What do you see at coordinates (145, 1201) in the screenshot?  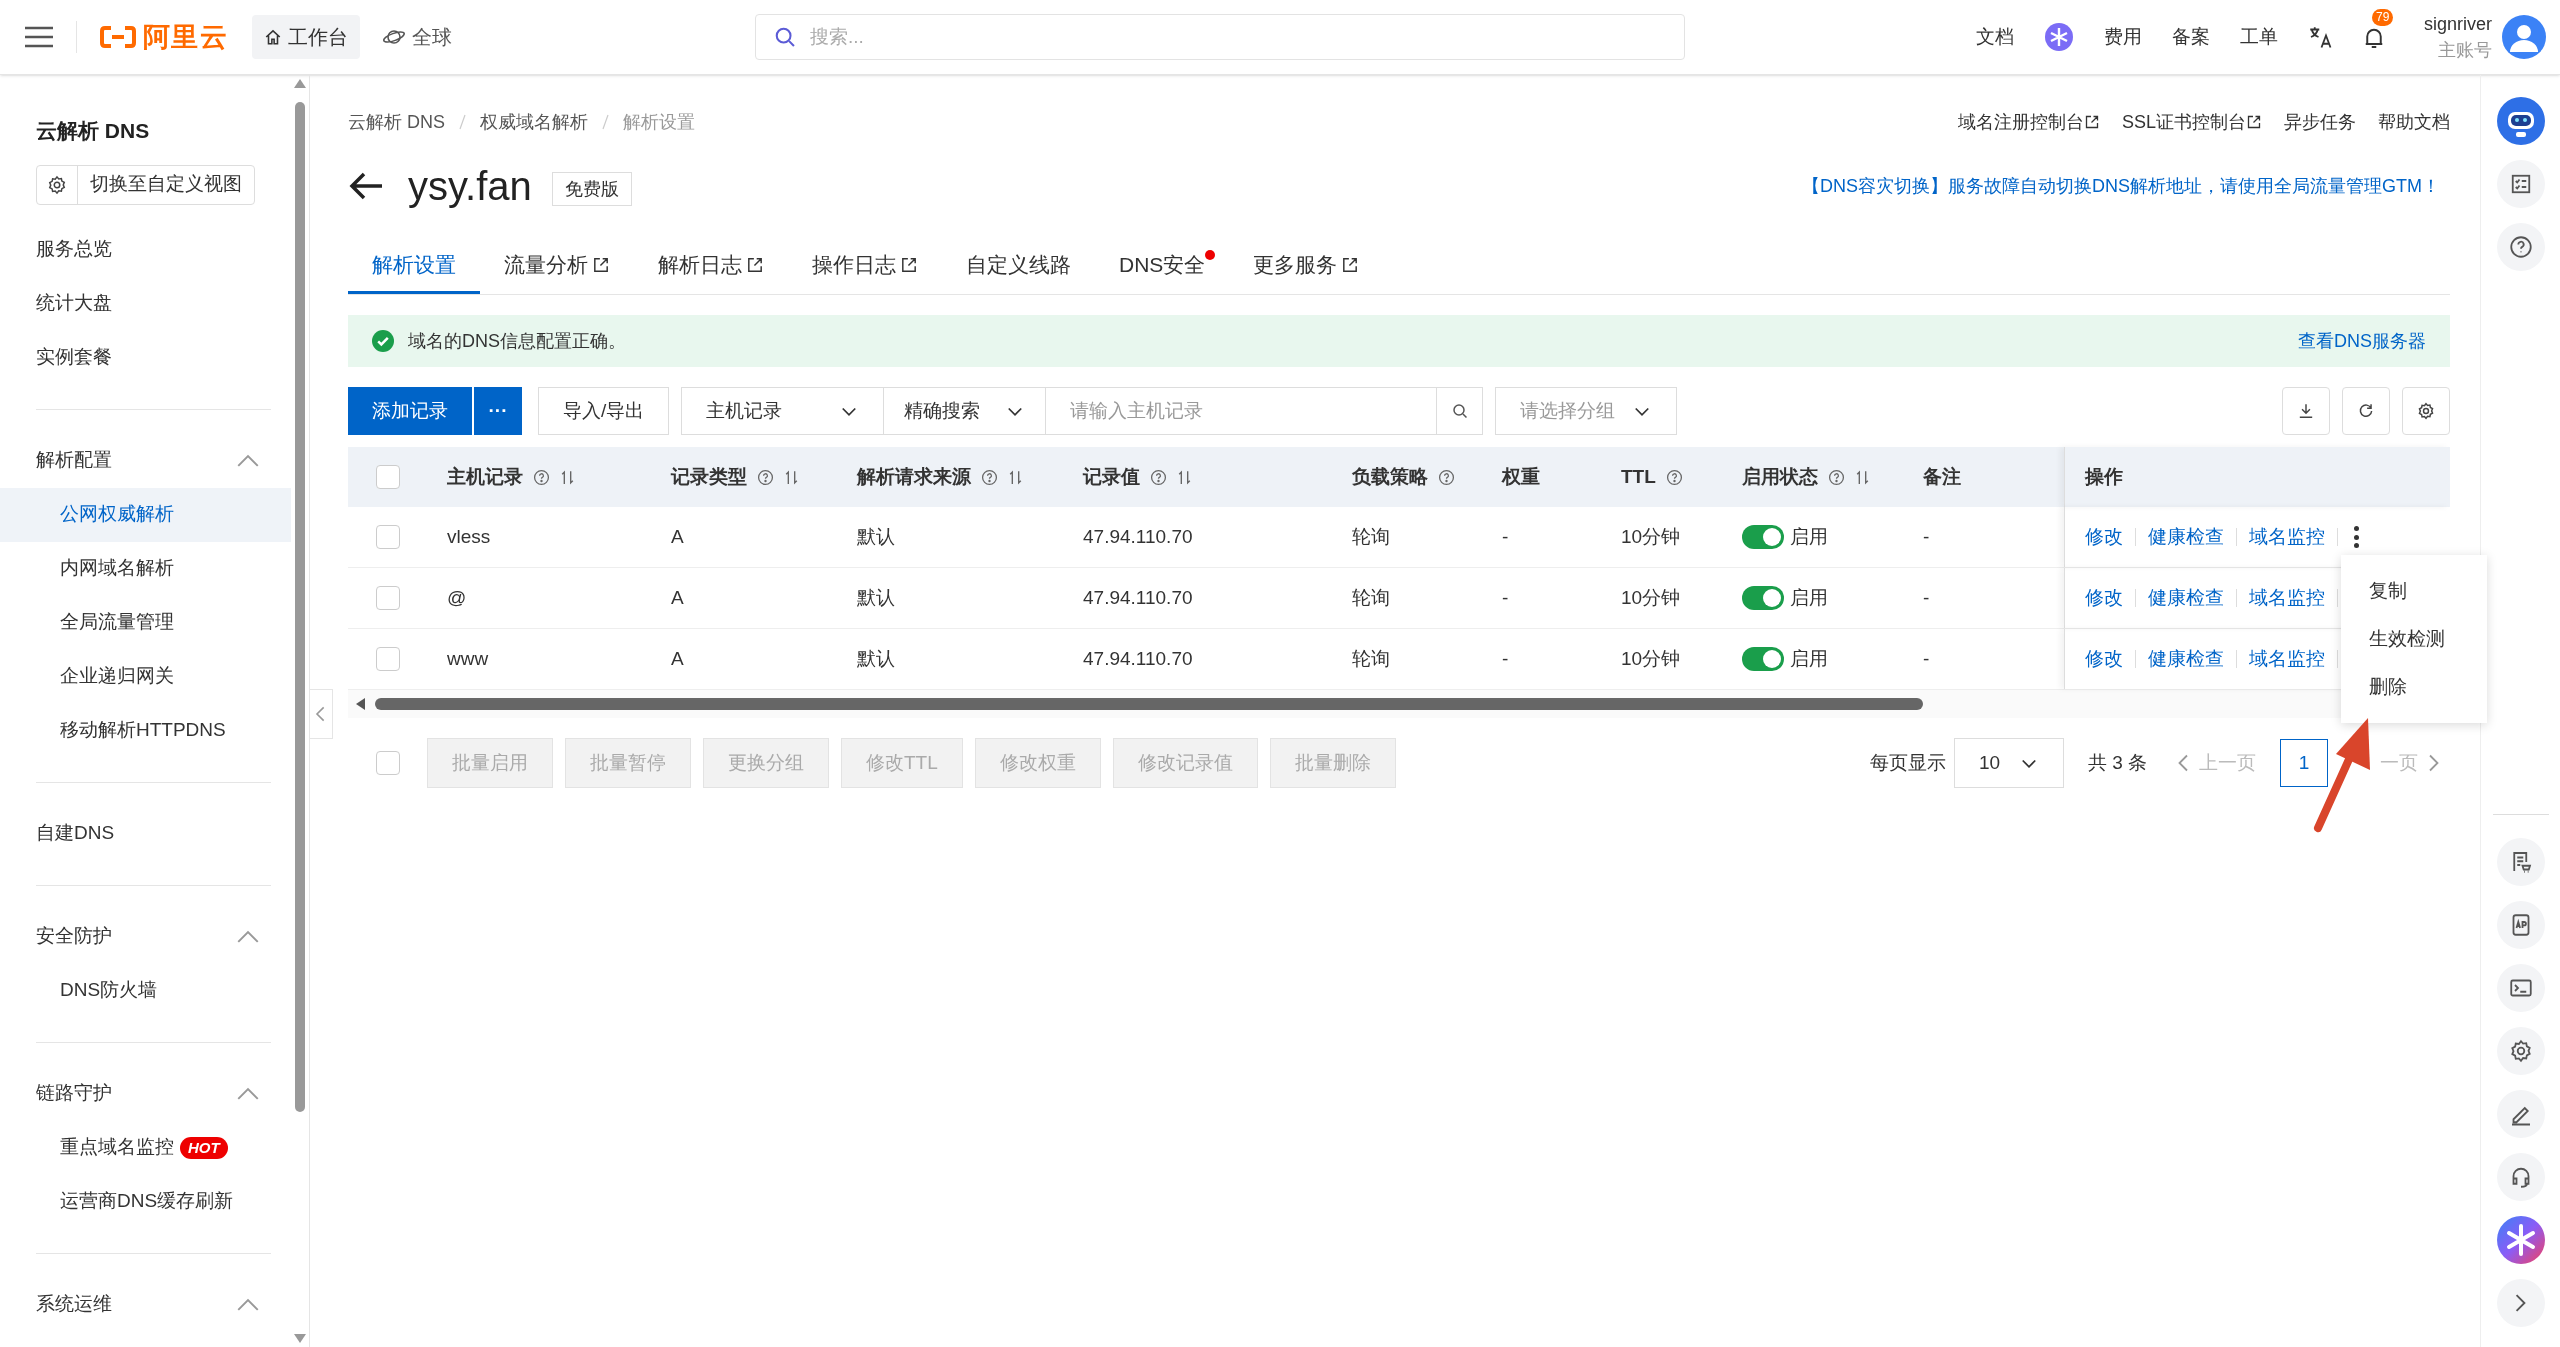 I see `sidebar-item: 运营商DNS缓存刷新` at bounding box center [145, 1201].